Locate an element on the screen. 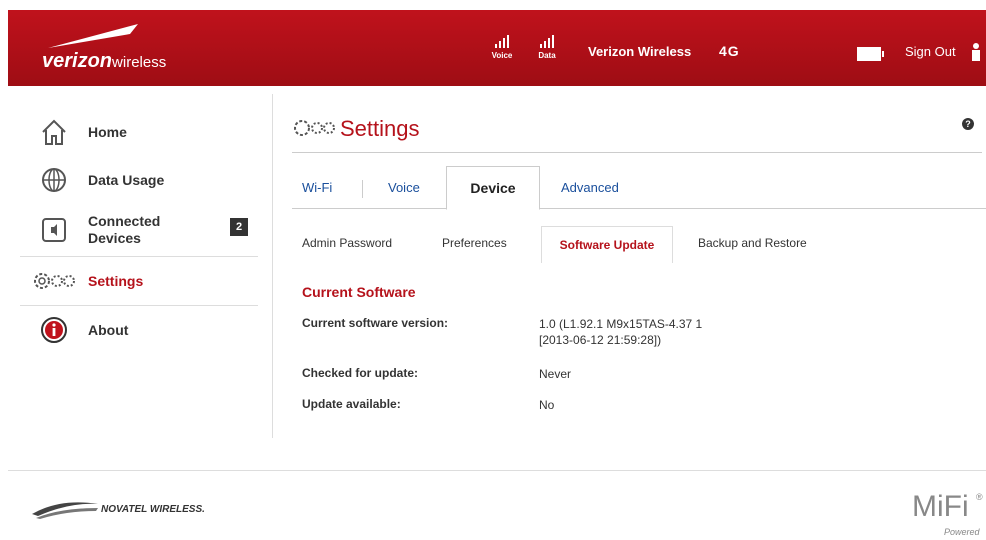  section-title: Current Software is located at coordinates (359, 292).